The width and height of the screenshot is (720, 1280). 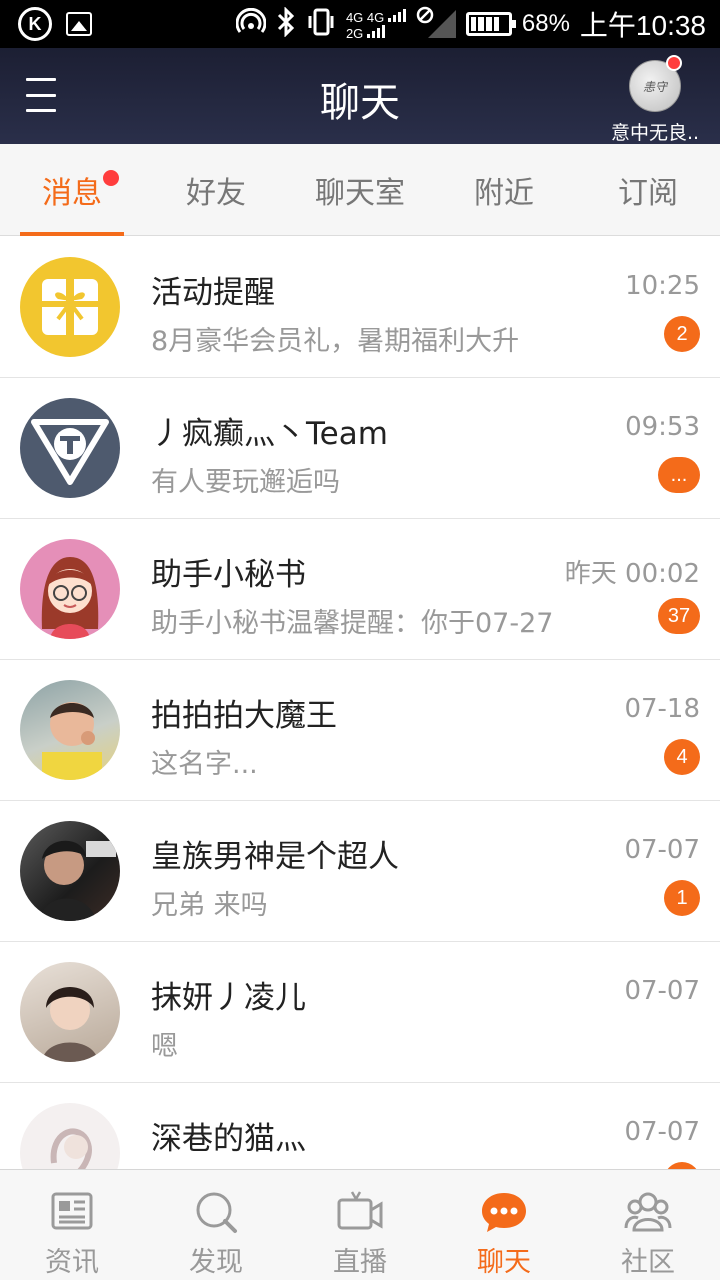 I want to click on chat-row: 抹妍丿凌儿 07-07 嗯, so click(x=360, y=1012).